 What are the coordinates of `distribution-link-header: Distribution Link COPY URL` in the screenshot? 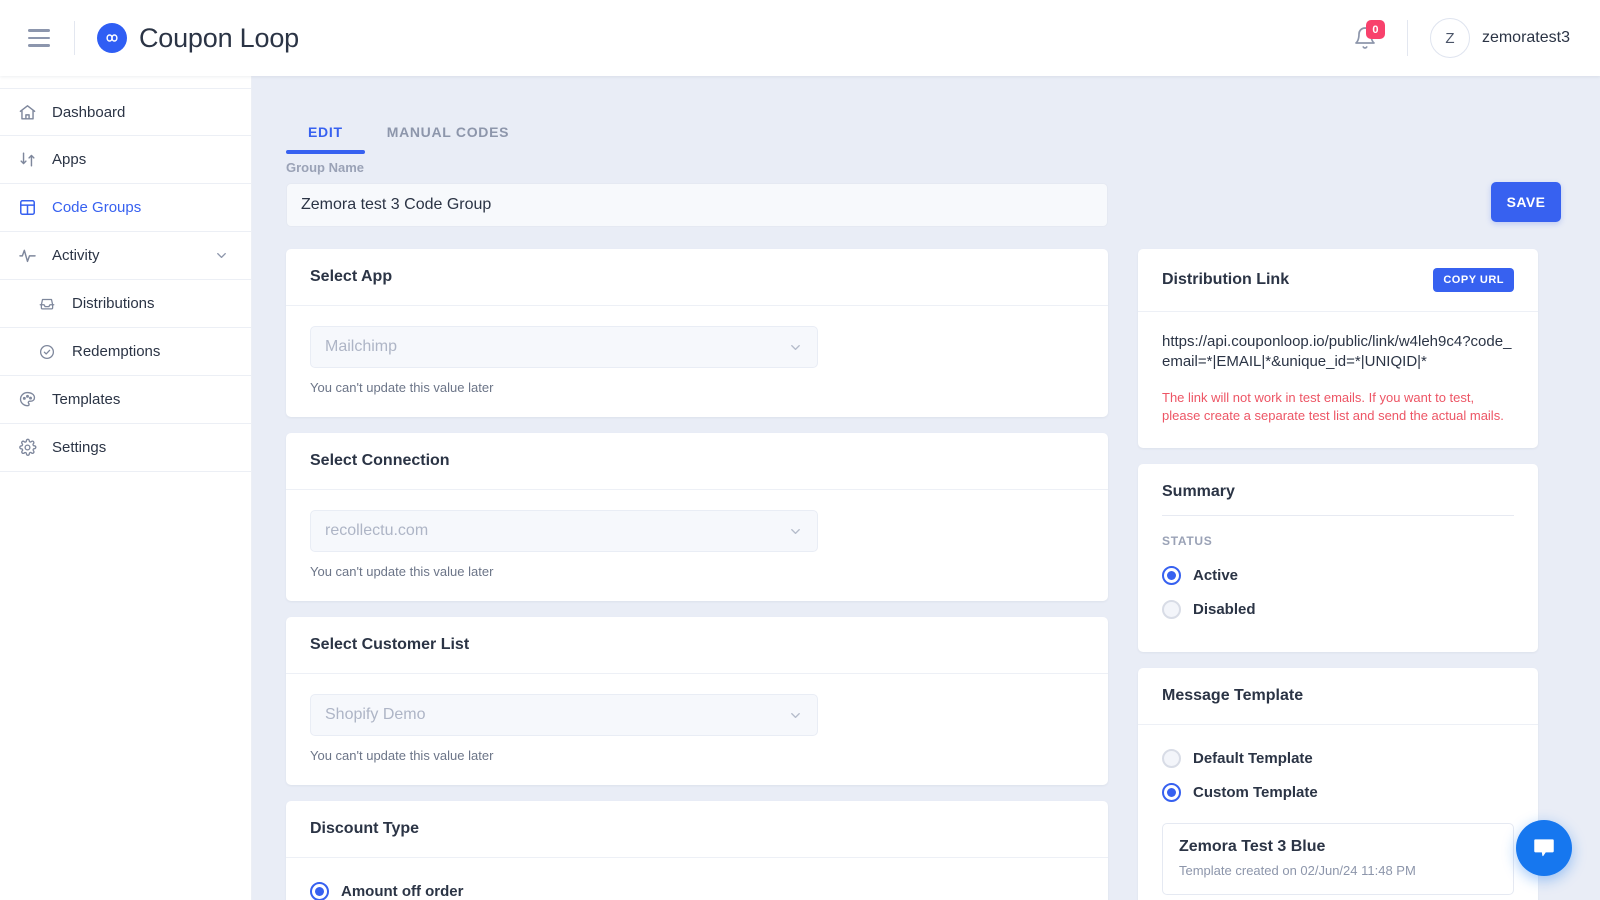 It's located at (1338, 280).